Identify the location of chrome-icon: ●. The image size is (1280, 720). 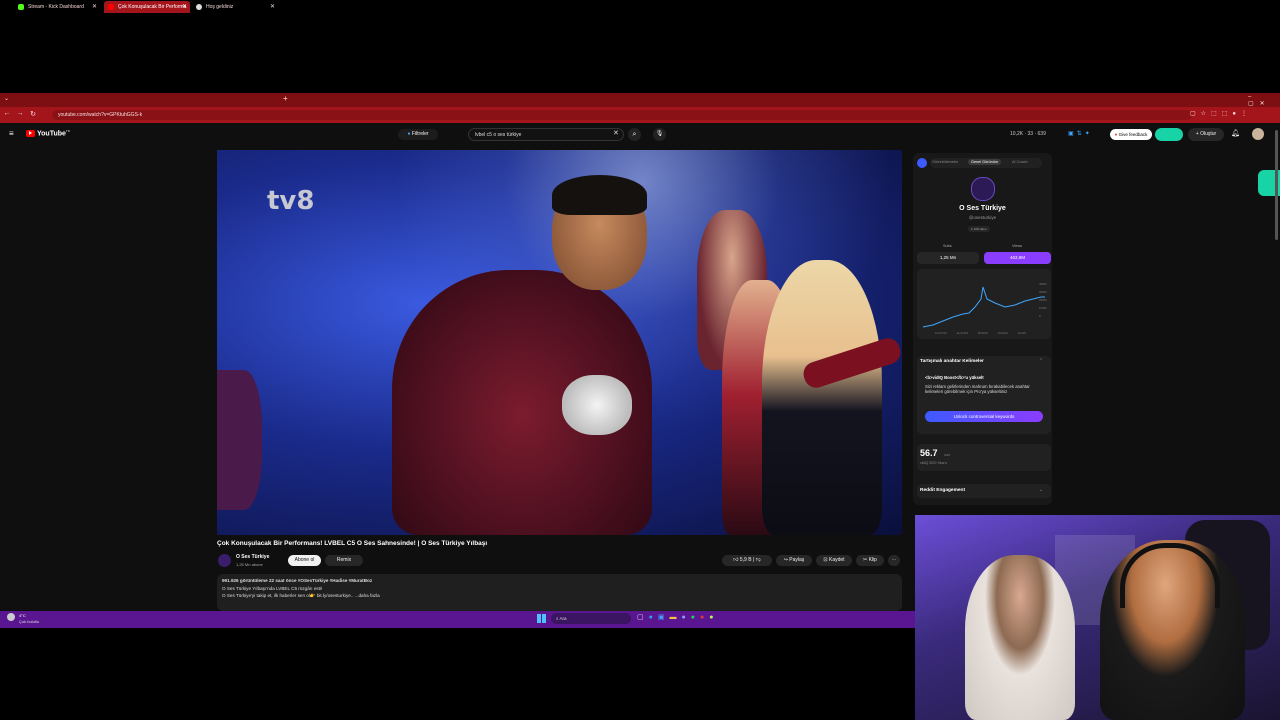
(704, 617).